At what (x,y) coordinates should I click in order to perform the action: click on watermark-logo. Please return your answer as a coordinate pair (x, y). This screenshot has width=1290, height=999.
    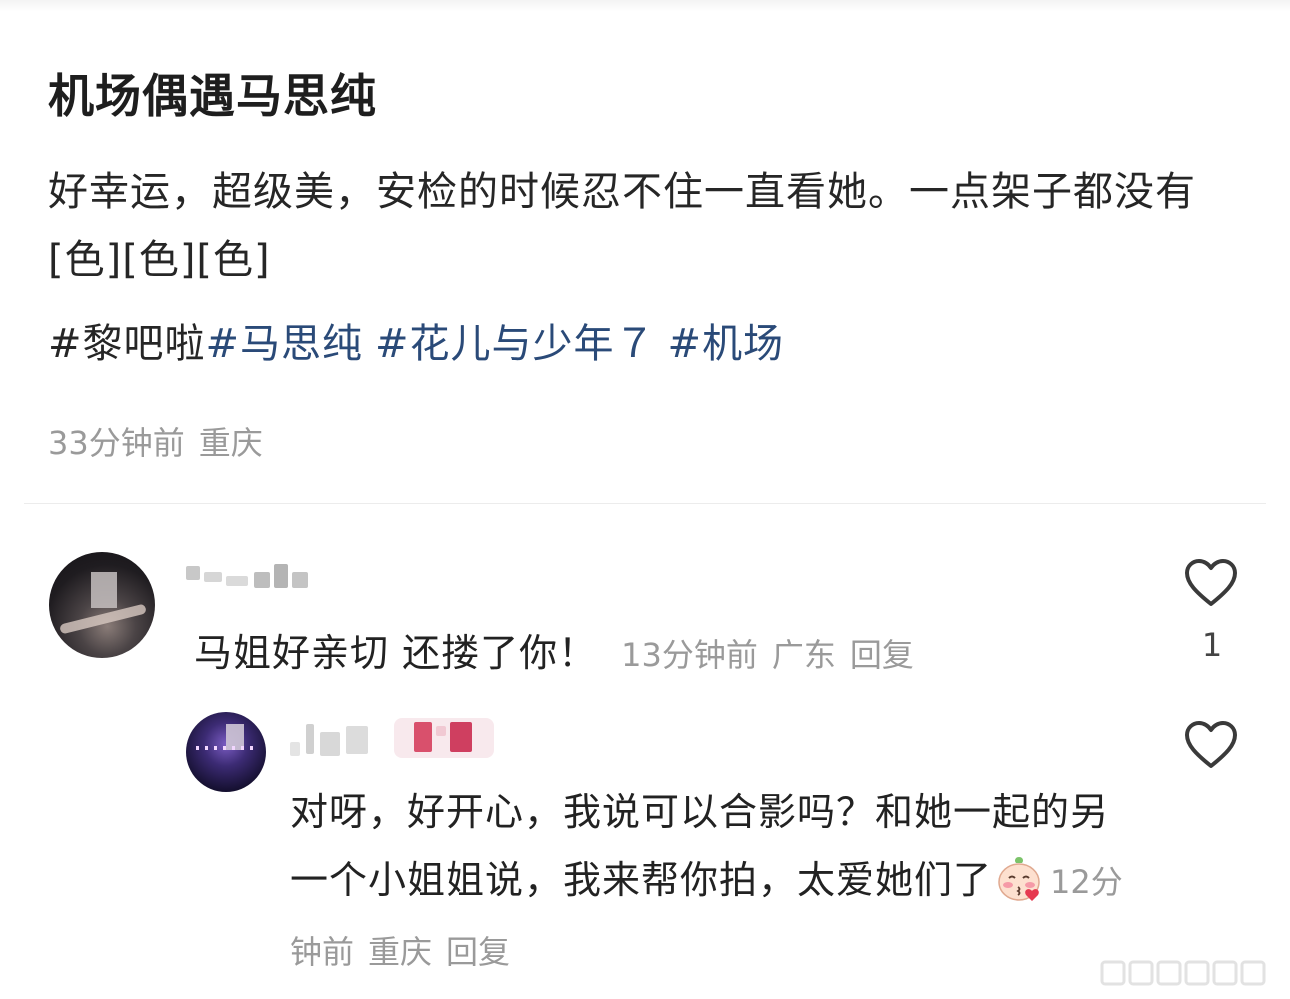
    Looking at the image, I should click on (1183, 973).